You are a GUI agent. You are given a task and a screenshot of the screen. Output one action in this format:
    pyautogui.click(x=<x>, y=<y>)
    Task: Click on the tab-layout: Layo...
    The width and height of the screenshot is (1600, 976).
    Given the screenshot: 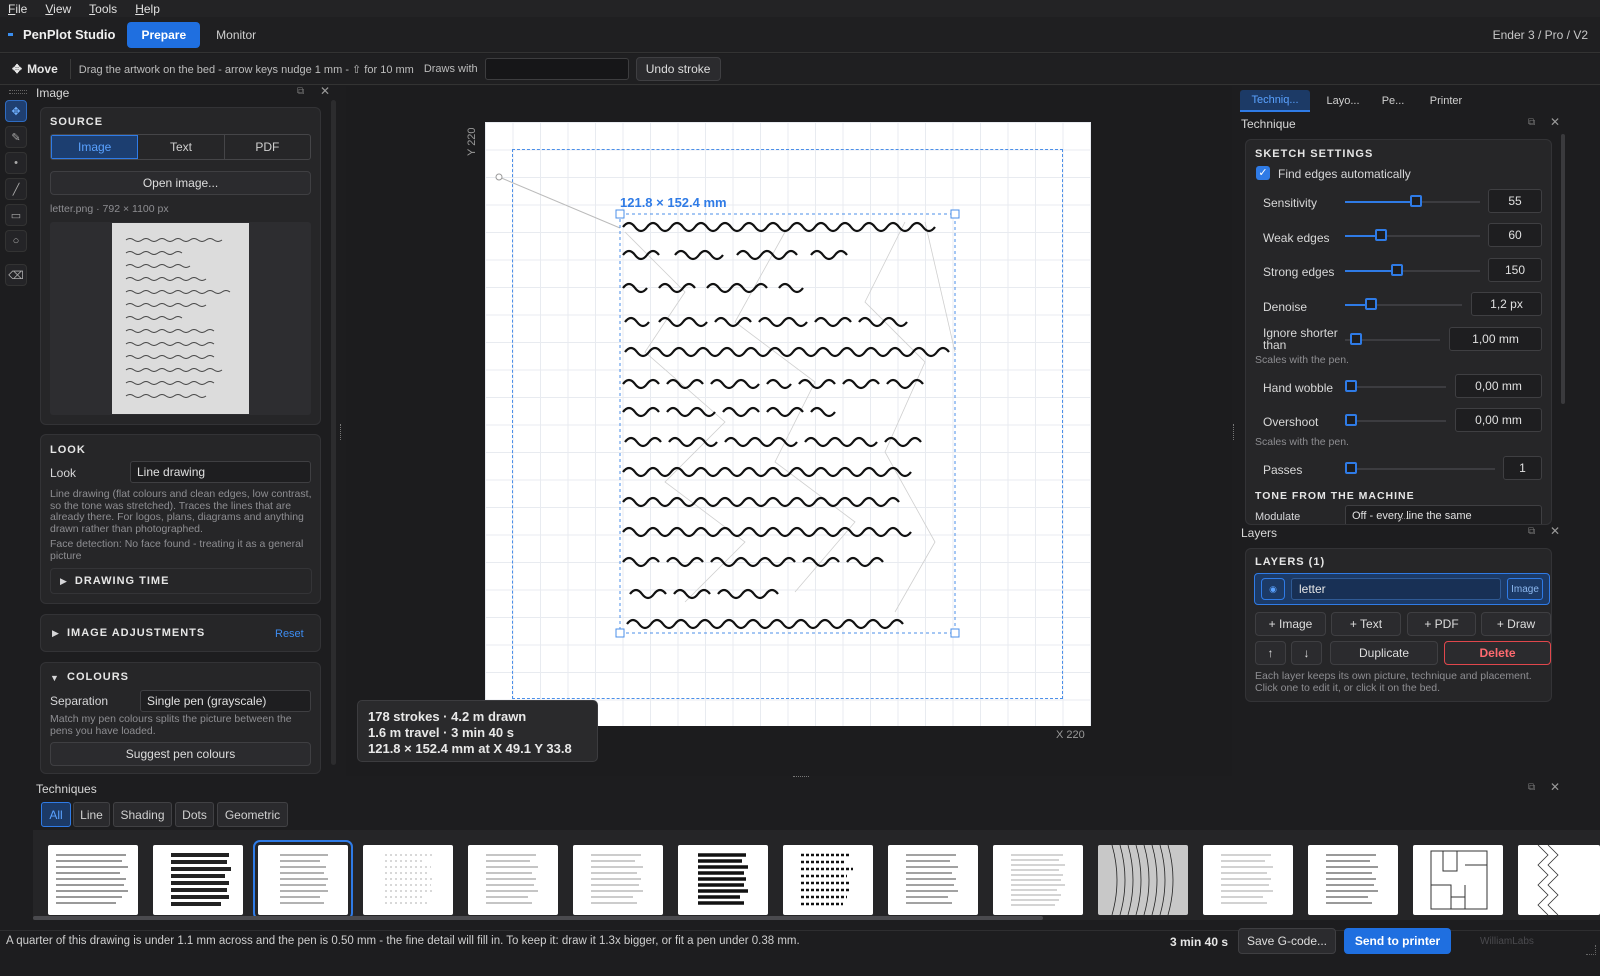 What is the action you would take?
    pyautogui.click(x=1343, y=101)
    